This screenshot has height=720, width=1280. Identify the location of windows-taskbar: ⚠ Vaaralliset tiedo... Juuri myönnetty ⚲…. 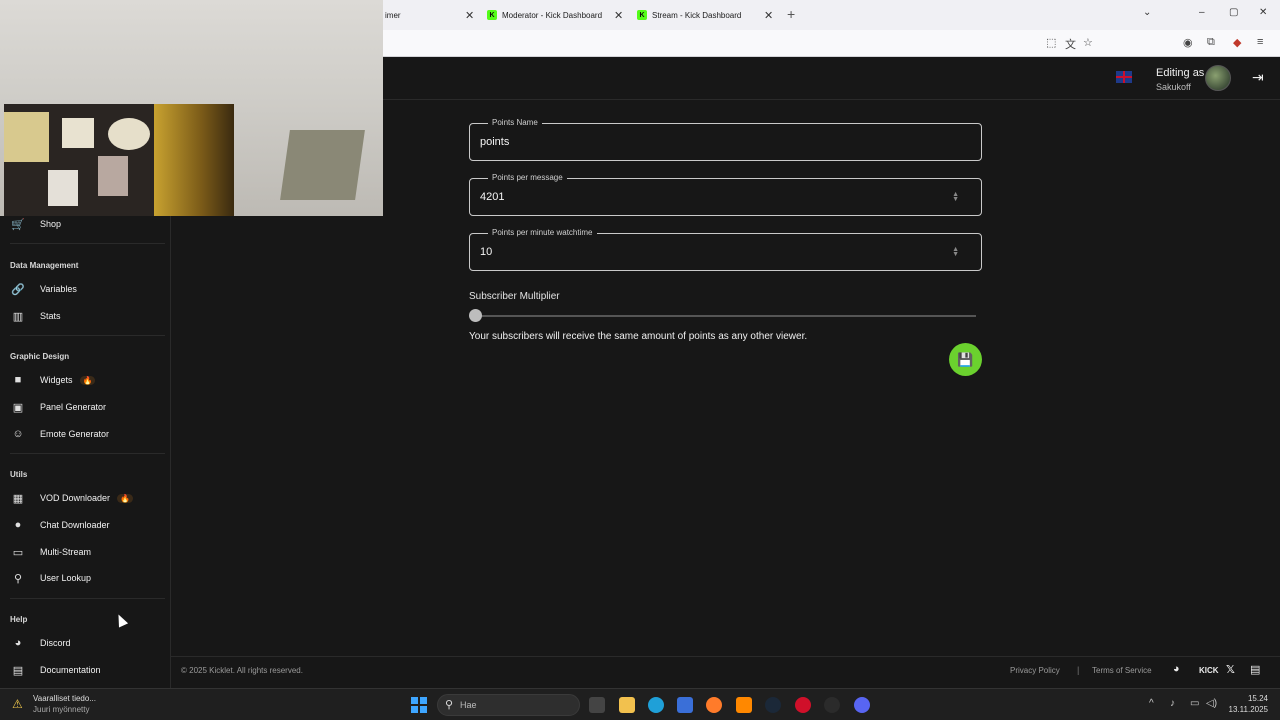
(640, 704).